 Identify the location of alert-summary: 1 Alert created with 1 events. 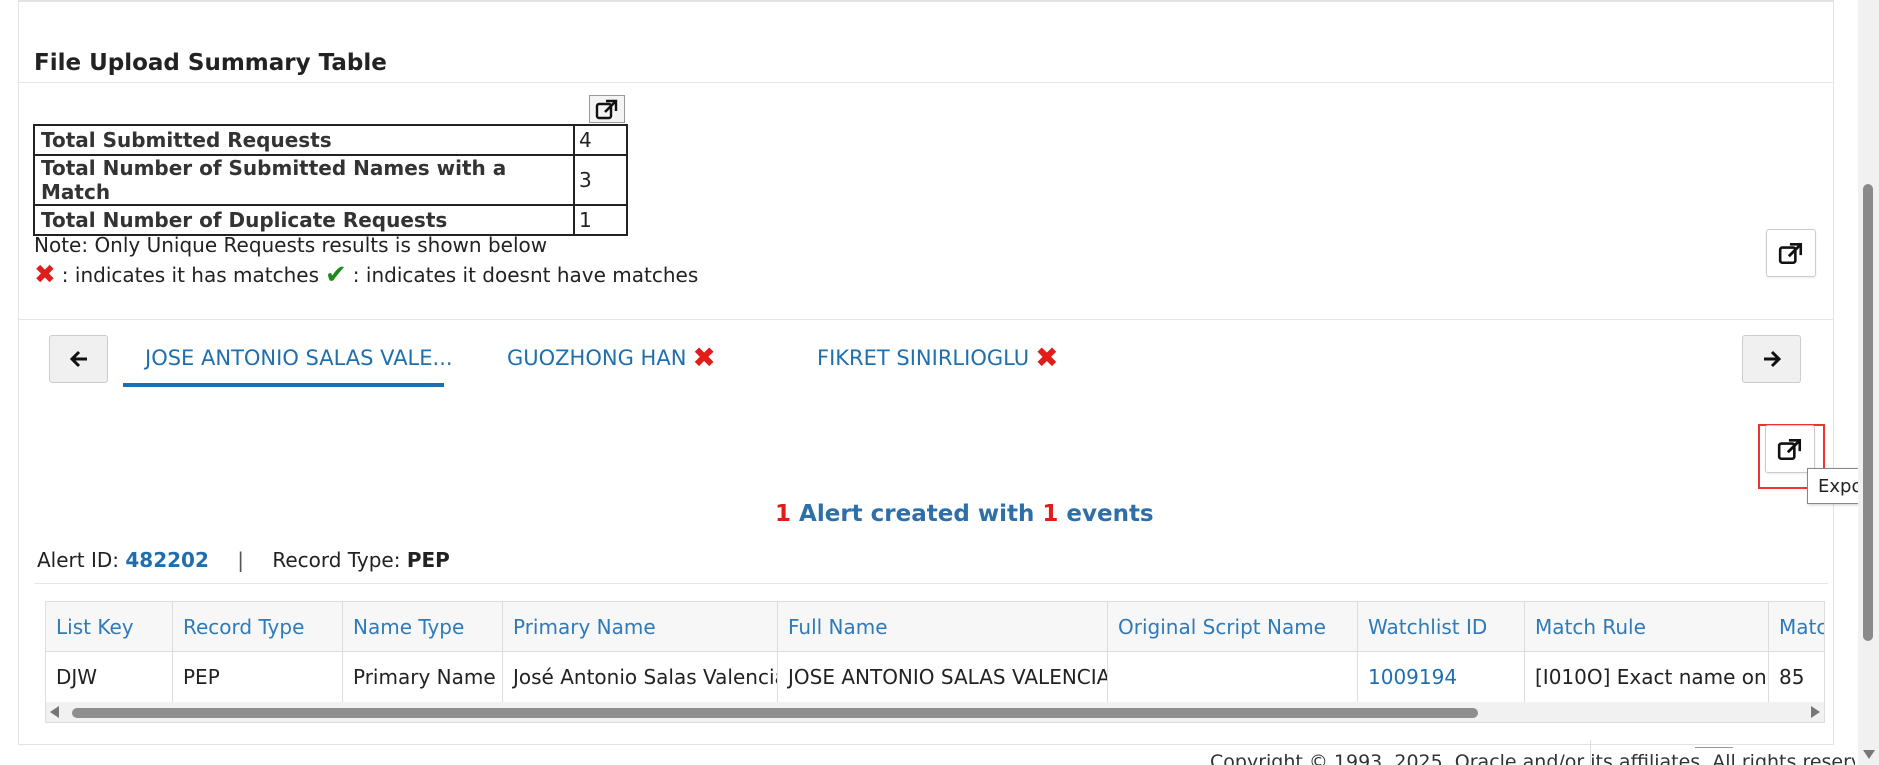
(964, 514).